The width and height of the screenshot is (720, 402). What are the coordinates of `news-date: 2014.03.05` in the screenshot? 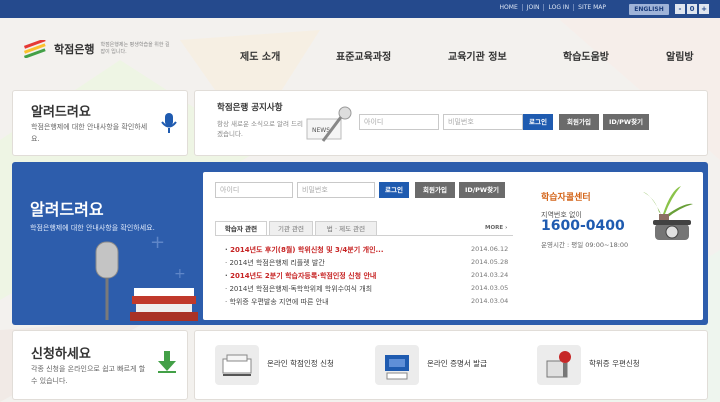 It's located at (490, 288).